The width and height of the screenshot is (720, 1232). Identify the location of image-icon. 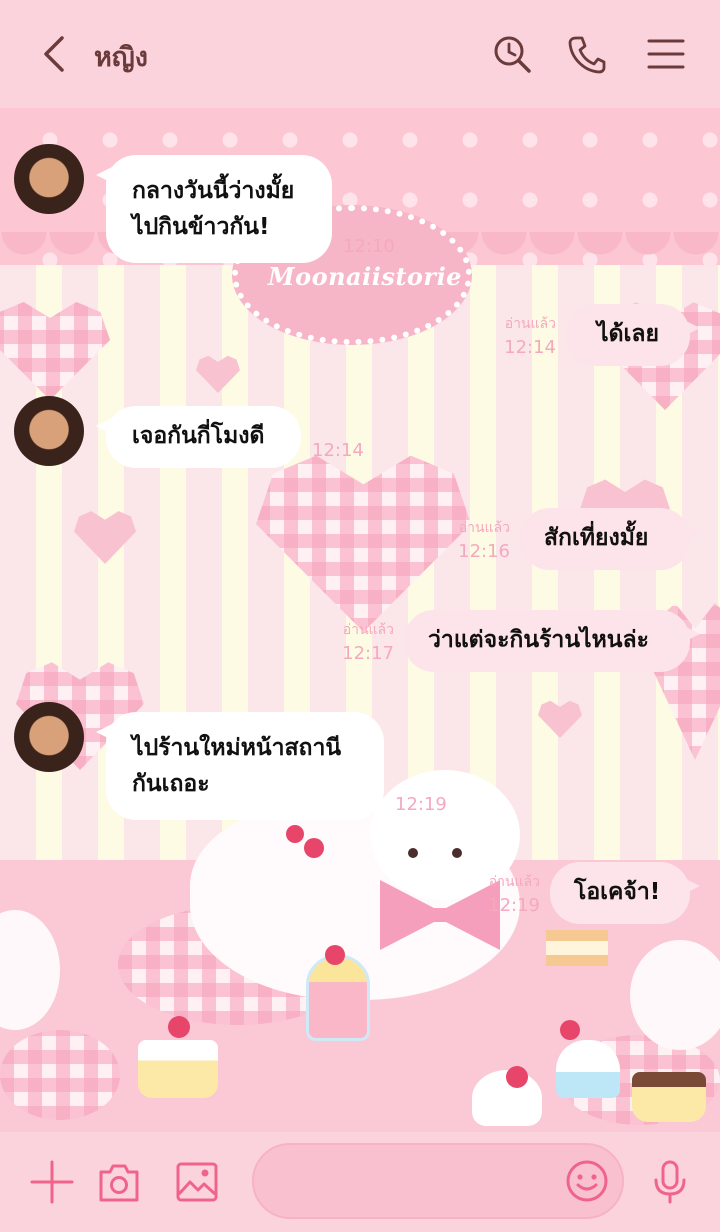
(197, 1182).